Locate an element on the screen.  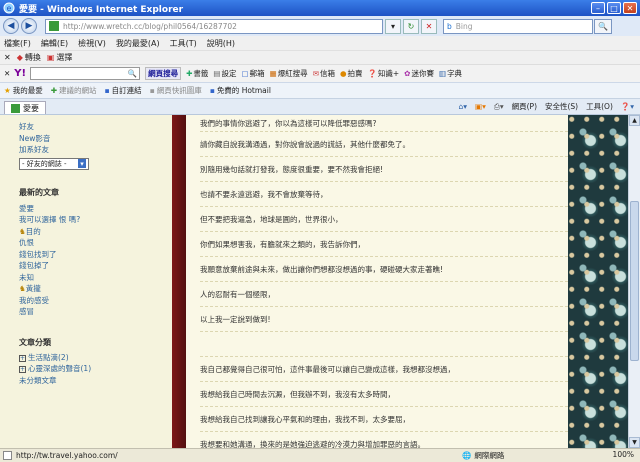
recent-post-link: 感冒 is located at coordinates (95, 312).